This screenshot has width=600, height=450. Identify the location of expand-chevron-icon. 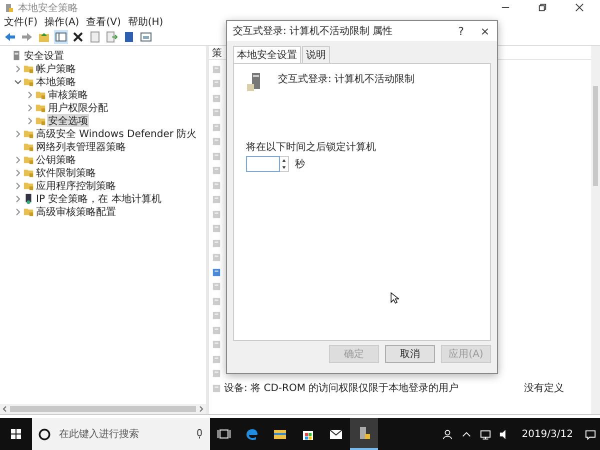
(18, 68).